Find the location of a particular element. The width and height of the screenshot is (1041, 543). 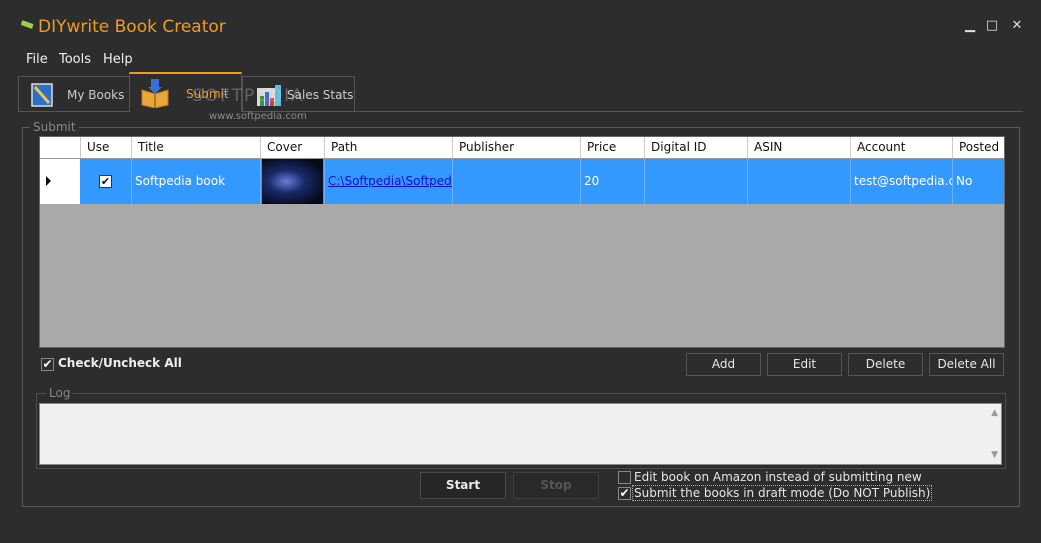

tab-my-books: My Books is located at coordinates (74, 93).